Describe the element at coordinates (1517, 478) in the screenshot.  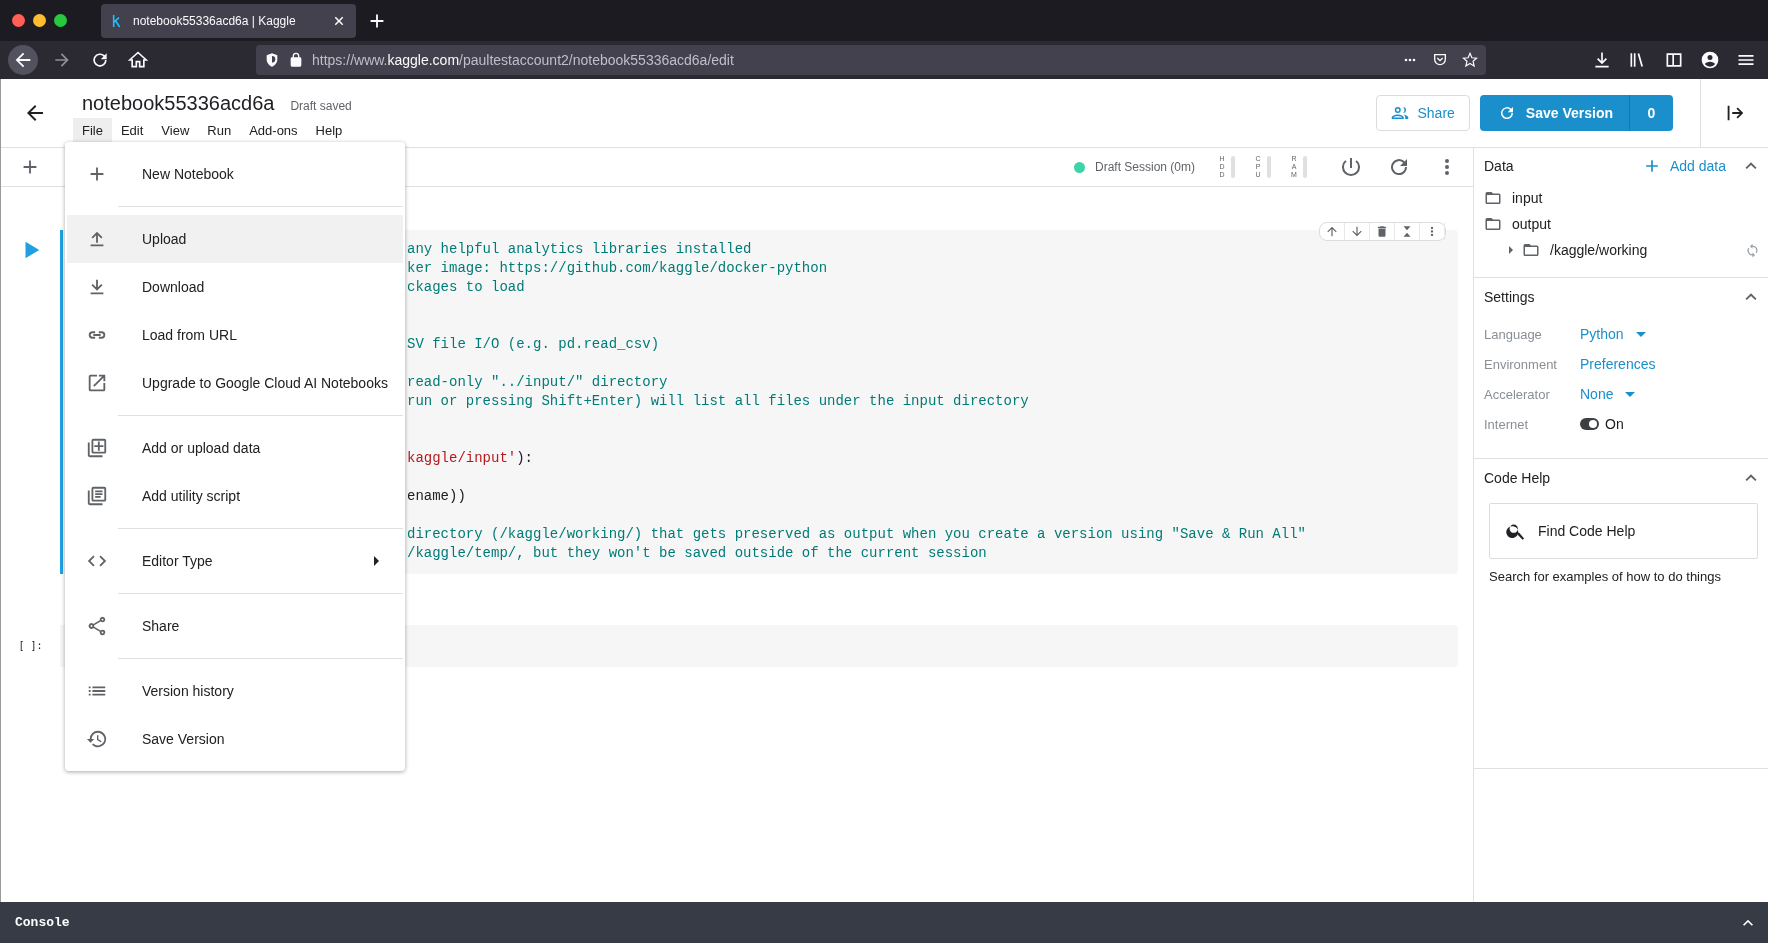
I see `section-title: Code Help` at that location.